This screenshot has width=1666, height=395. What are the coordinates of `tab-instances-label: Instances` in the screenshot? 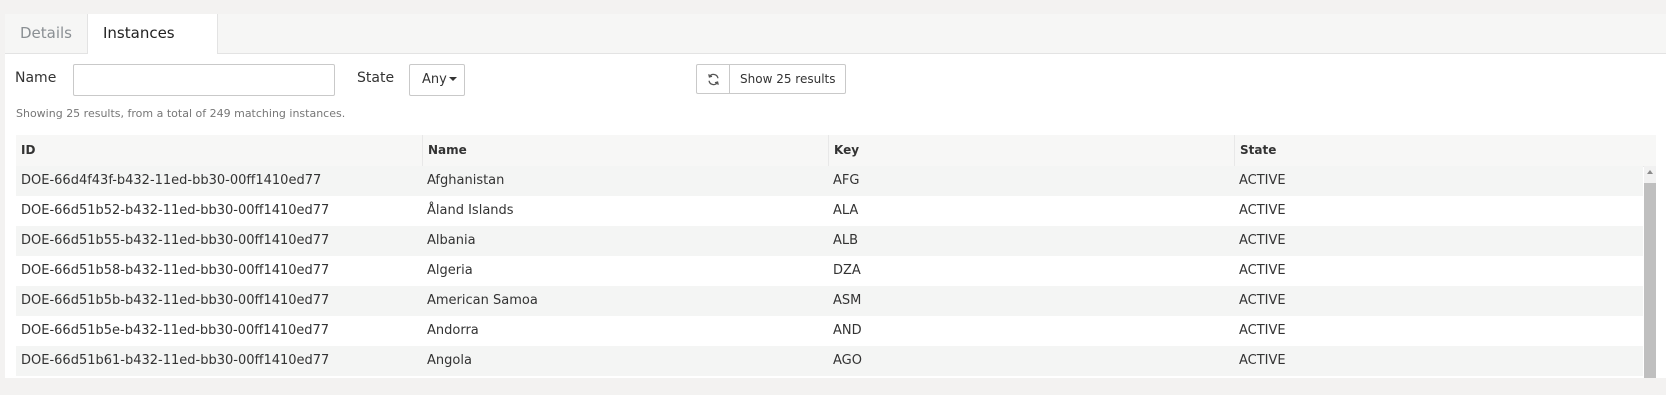 It's located at (139, 33).